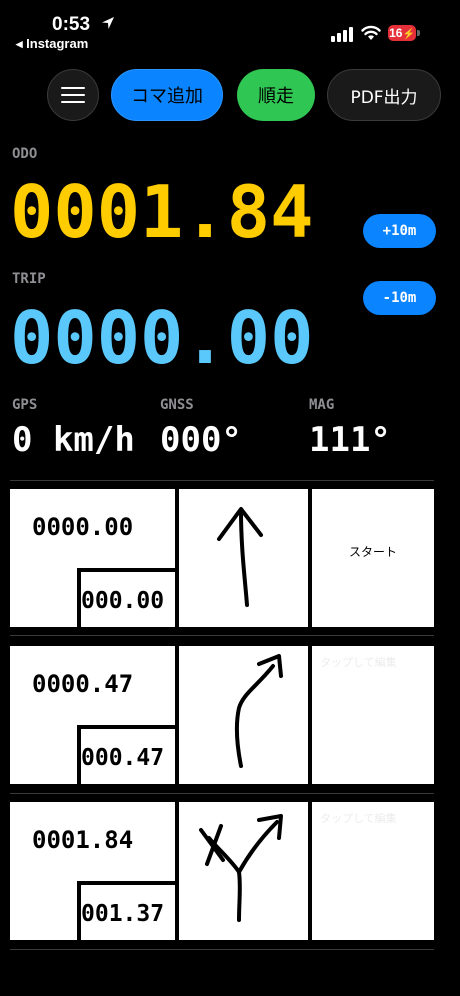 The width and height of the screenshot is (460, 996). I want to click on back-to-app-link: ◂ Instagram, so click(52, 44).